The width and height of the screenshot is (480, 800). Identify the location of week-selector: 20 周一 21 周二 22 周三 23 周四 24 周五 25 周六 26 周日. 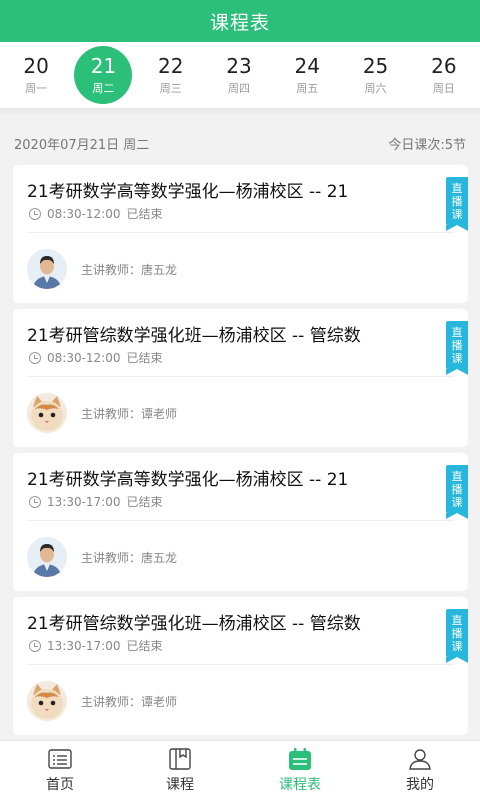
(240, 75).